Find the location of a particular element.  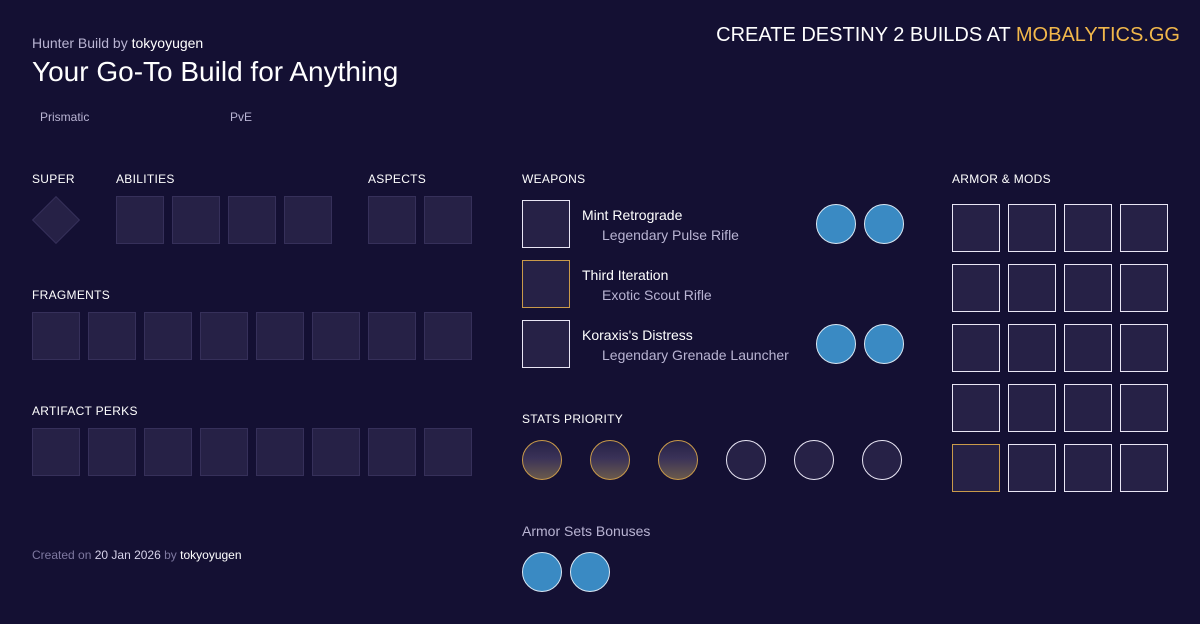

created-info: Created on 20 Jan 2026 by tokyoyugen is located at coordinates (137, 555).